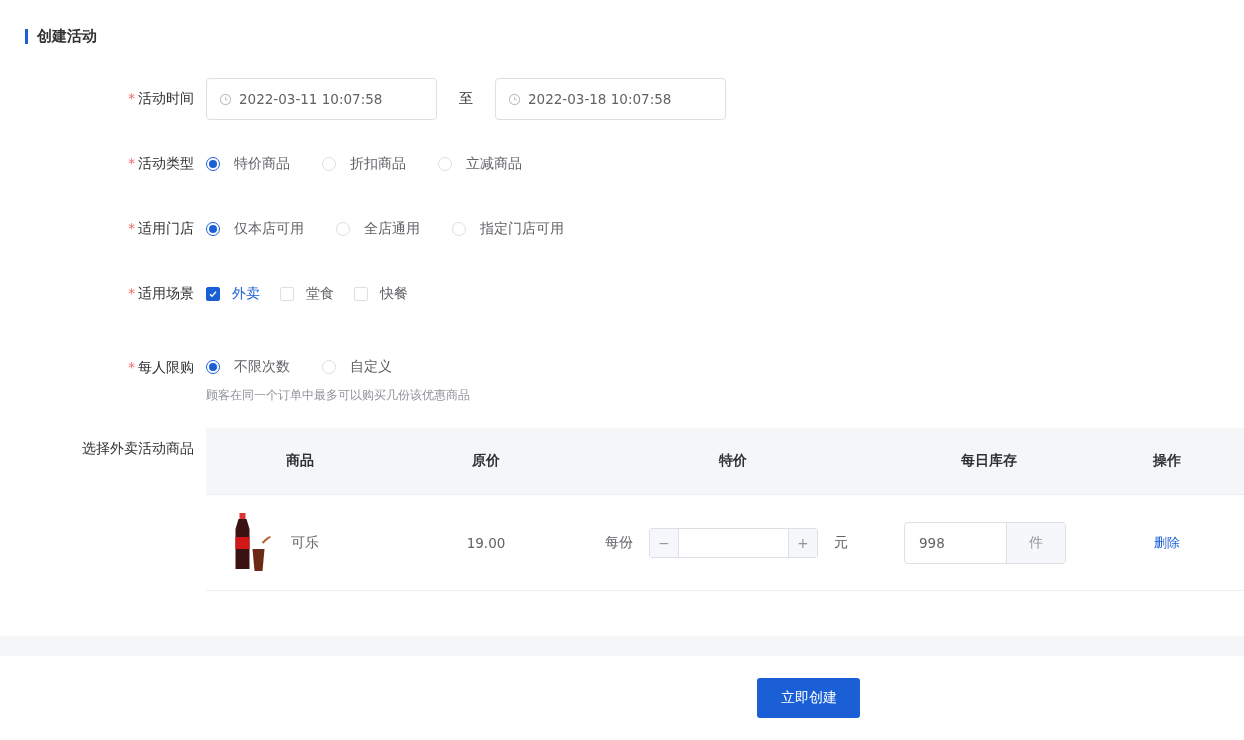 The image size is (1244, 740). Describe the element at coordinates (307, 294) in the screenshot. I see `checkbox-option: 堂食` at that location.